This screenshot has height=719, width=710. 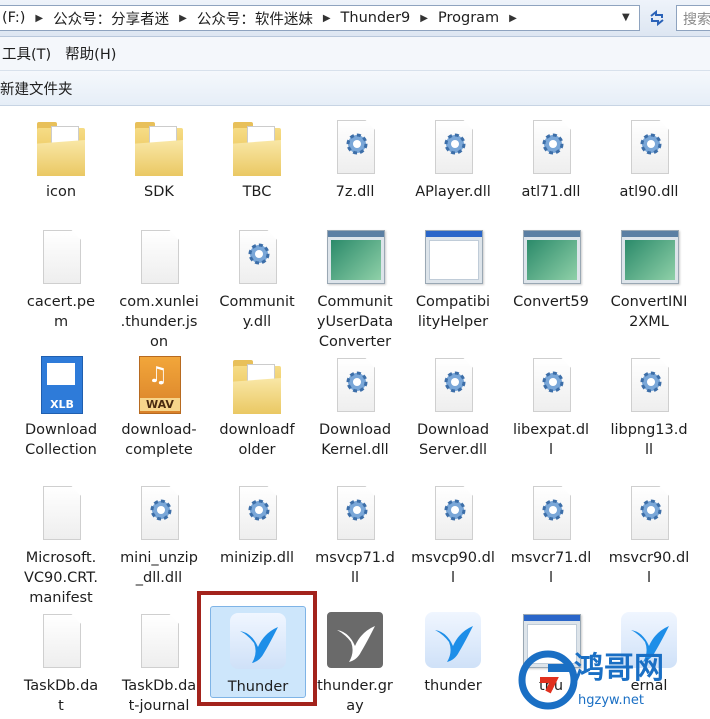 I want to click on file-item: Communit y.dll, so click(x=257, y=277).